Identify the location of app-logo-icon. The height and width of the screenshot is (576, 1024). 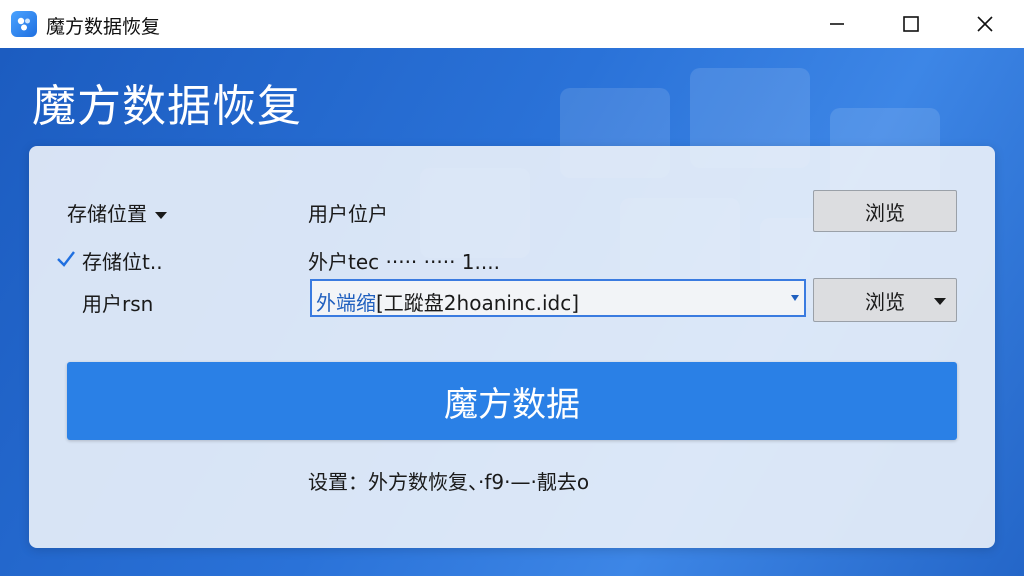
(24, 24).